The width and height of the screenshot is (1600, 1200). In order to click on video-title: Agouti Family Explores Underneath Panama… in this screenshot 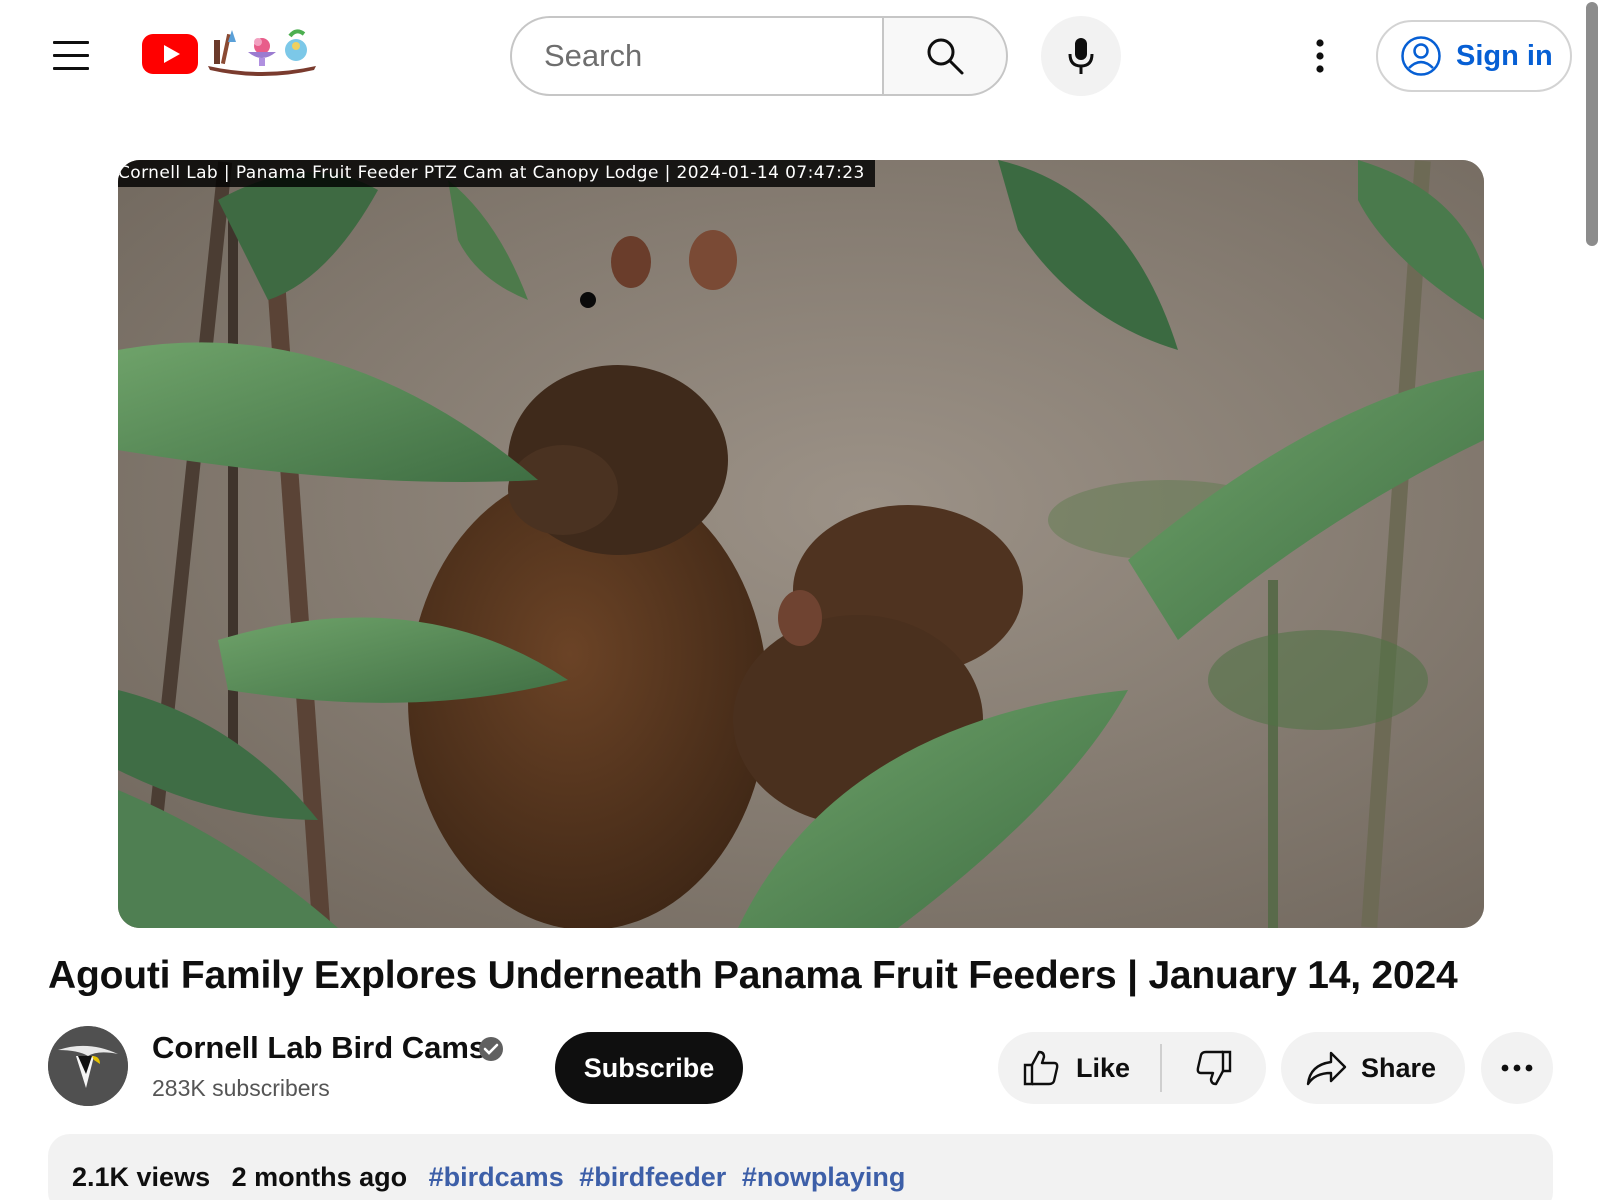, I will do `click(753, 975)`.